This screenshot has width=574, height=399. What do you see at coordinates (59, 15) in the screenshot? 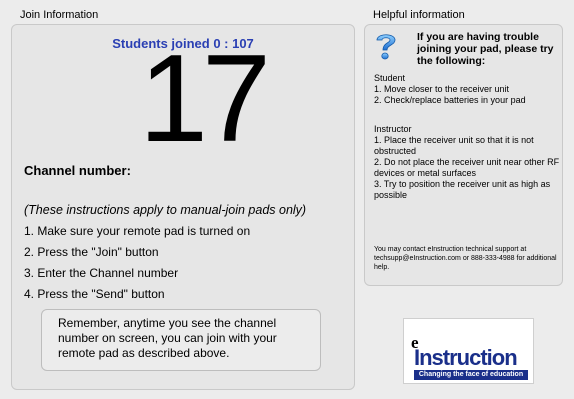
I see `join-group-title: Join Information` at bounding box center [59, 15].